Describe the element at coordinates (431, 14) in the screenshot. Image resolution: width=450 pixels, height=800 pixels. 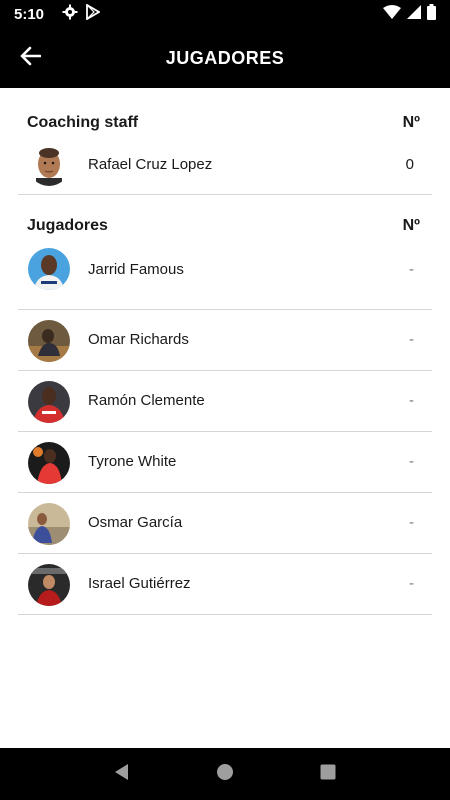
I see `battery-icon` at that location.